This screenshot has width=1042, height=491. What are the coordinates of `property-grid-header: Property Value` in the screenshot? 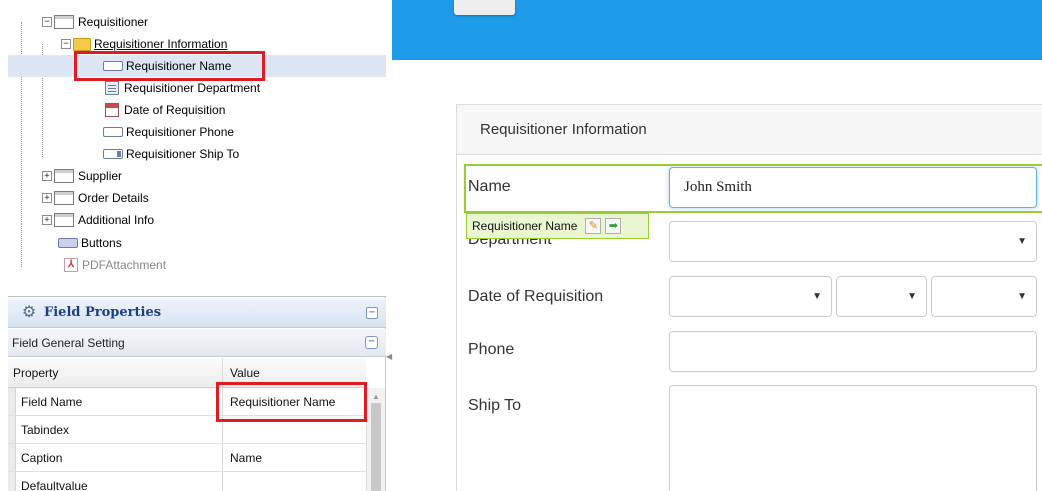 It's located at (187, 373).